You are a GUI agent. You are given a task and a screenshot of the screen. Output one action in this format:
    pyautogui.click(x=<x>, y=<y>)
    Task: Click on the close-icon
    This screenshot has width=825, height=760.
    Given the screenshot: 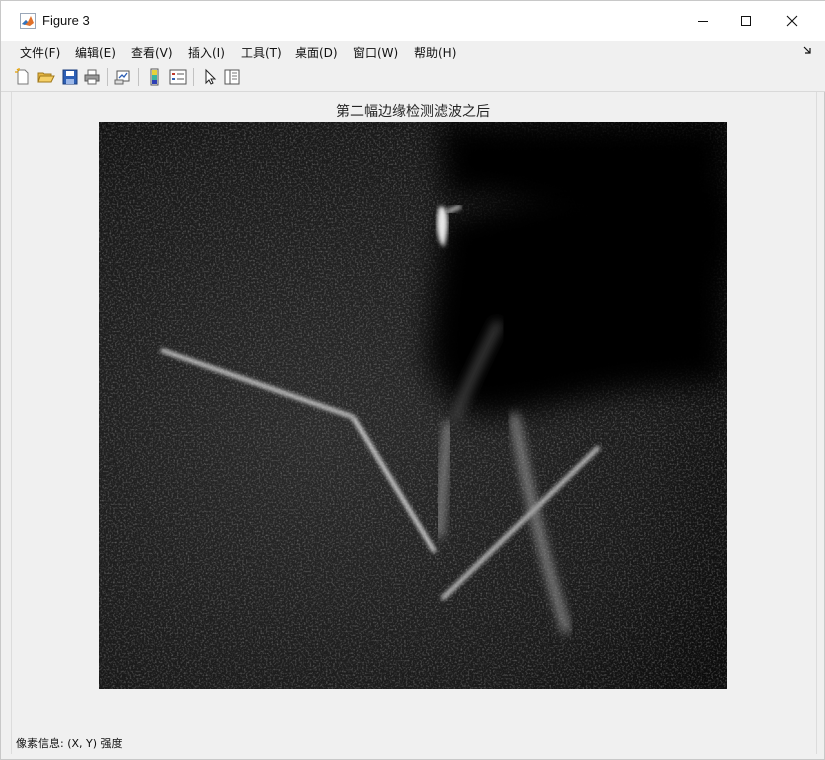 What is the action you would take?
    pyautogui.click(x=792, y=21)
    